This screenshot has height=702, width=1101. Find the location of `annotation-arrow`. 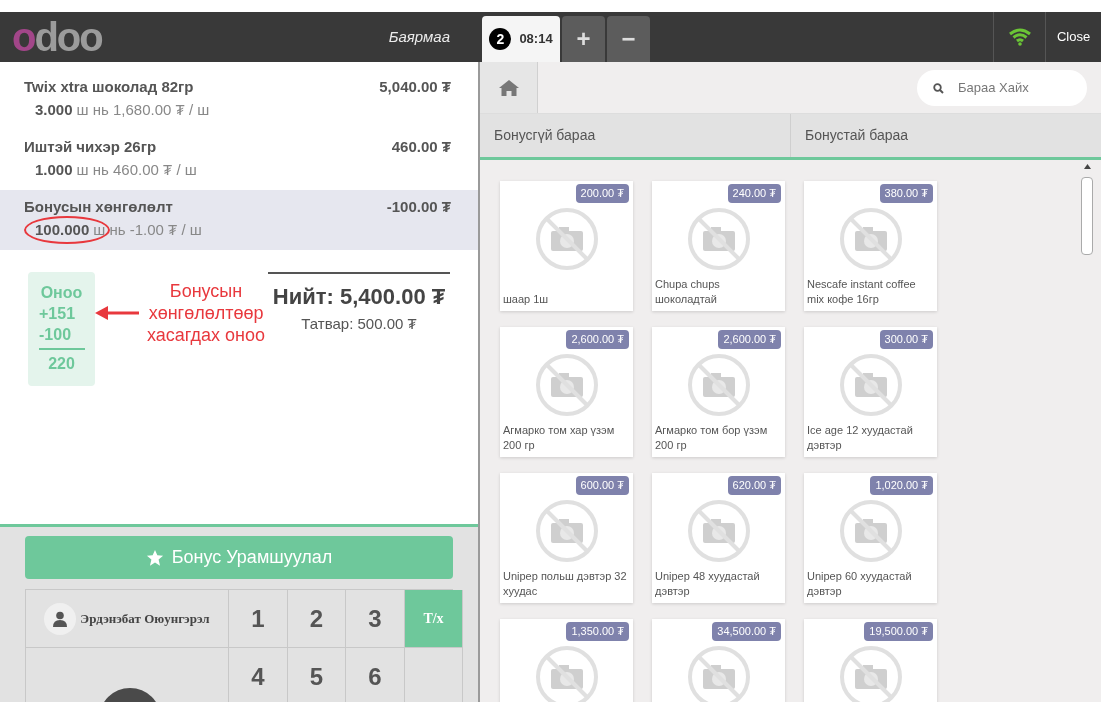

annotation-arrow is located at coordinates (117, 313).